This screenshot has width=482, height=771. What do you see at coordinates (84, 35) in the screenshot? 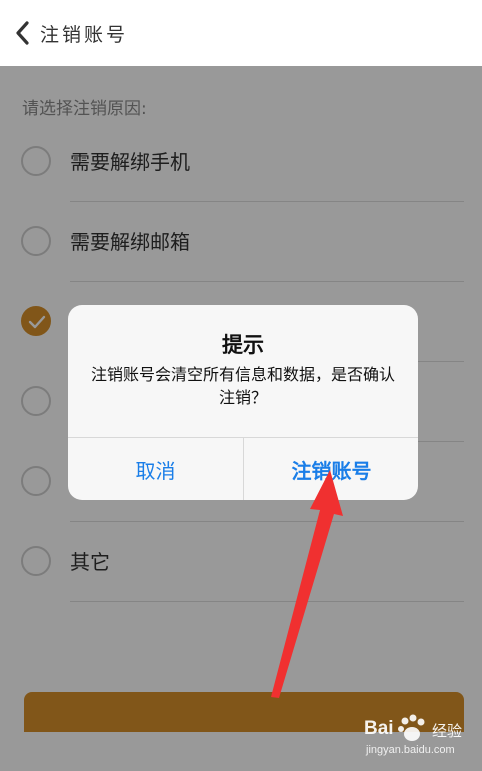
I see `page-title: 注销账号` at bounding box center [84, 35].